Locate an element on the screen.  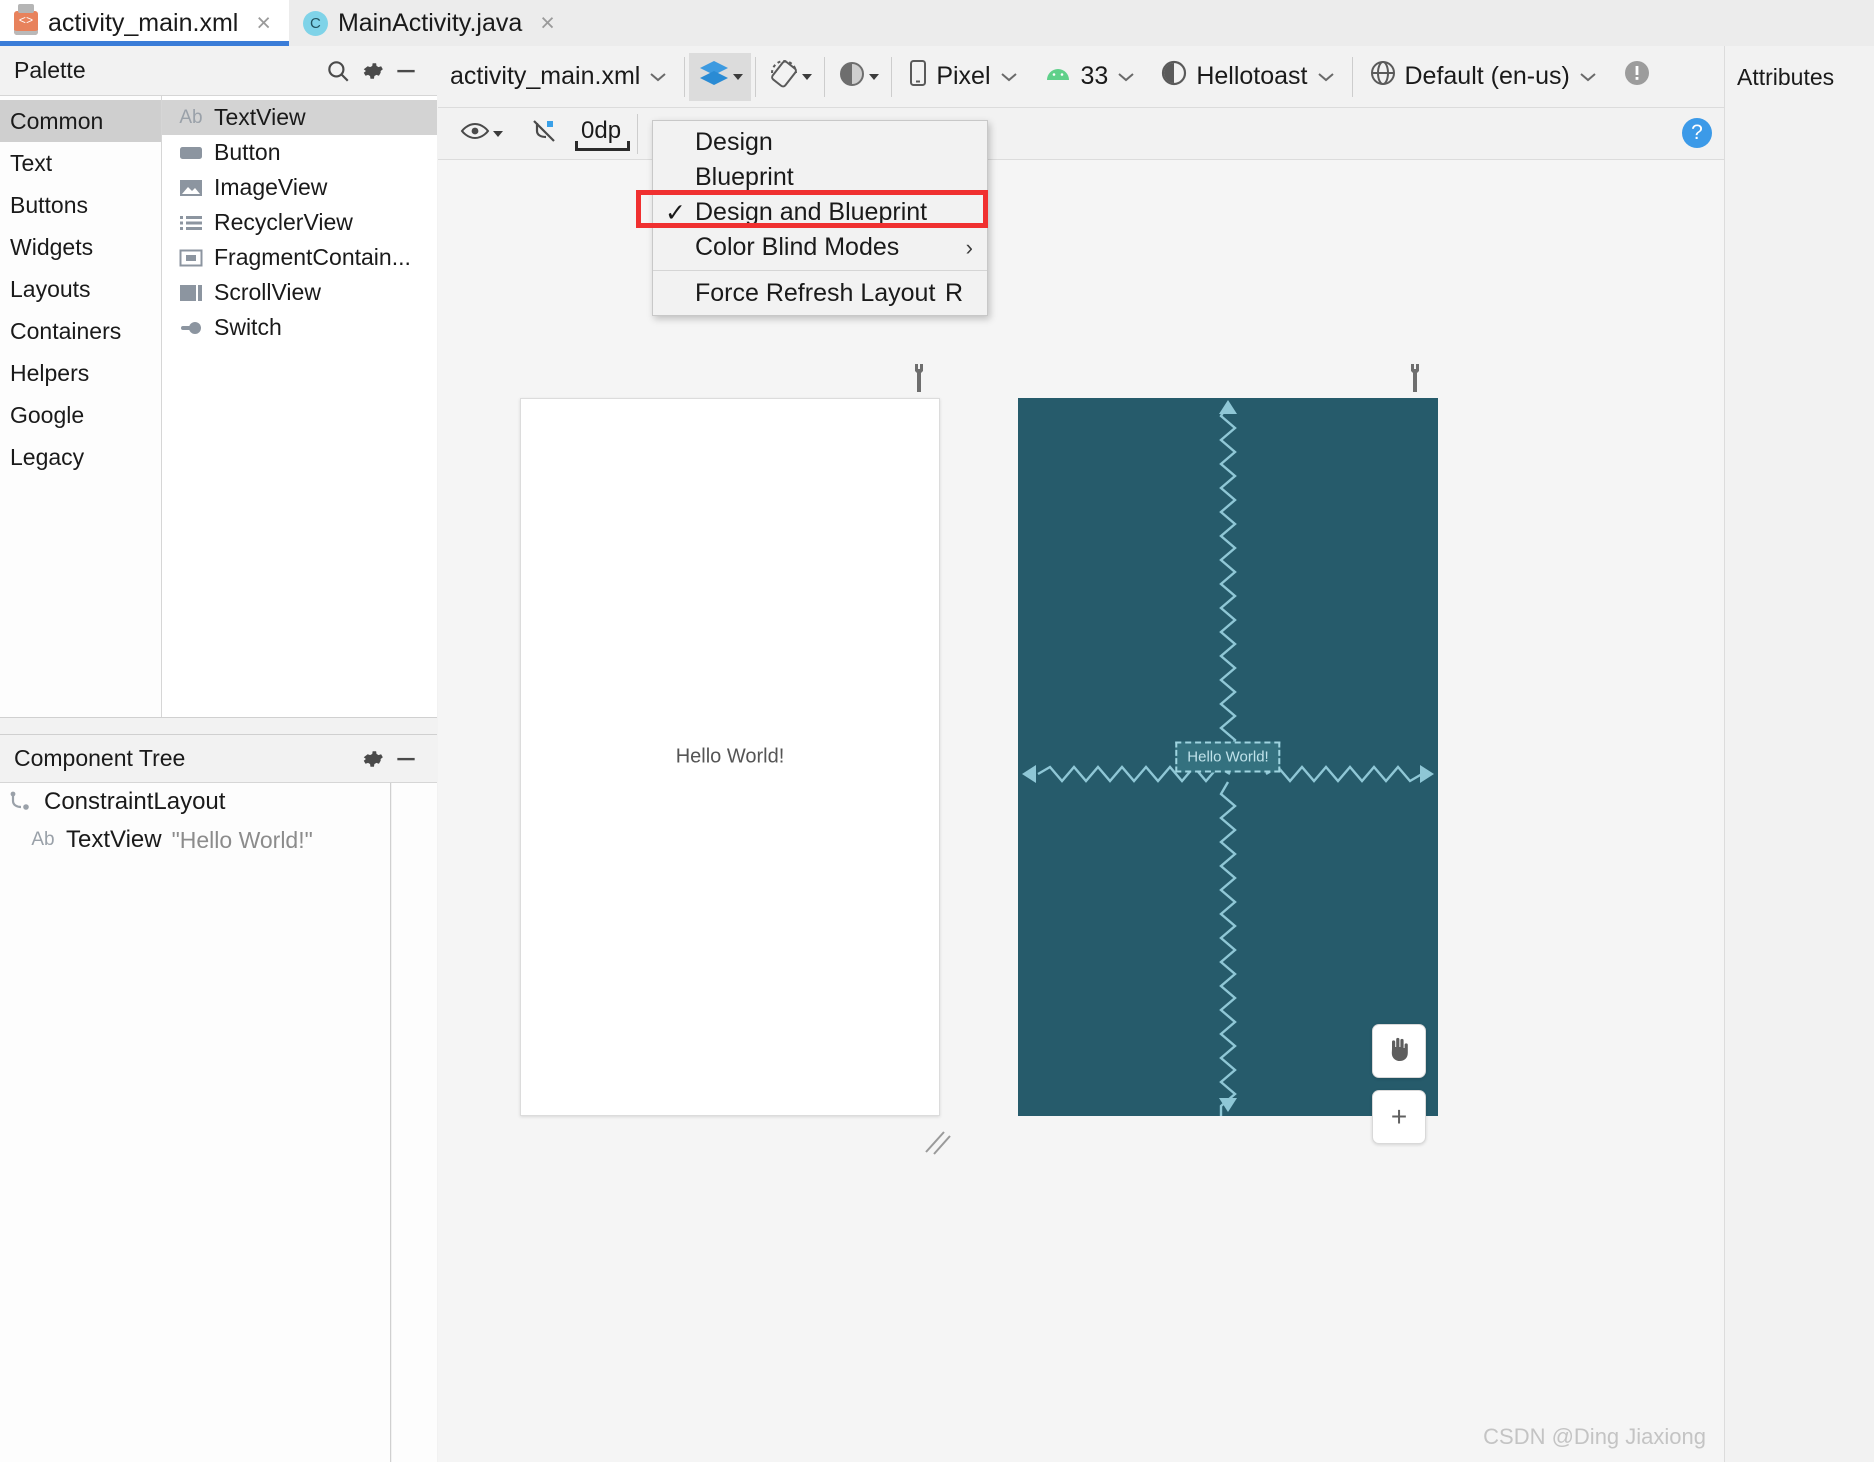
theme-selector: Hellotoast is located at coordinates (1247, 77).